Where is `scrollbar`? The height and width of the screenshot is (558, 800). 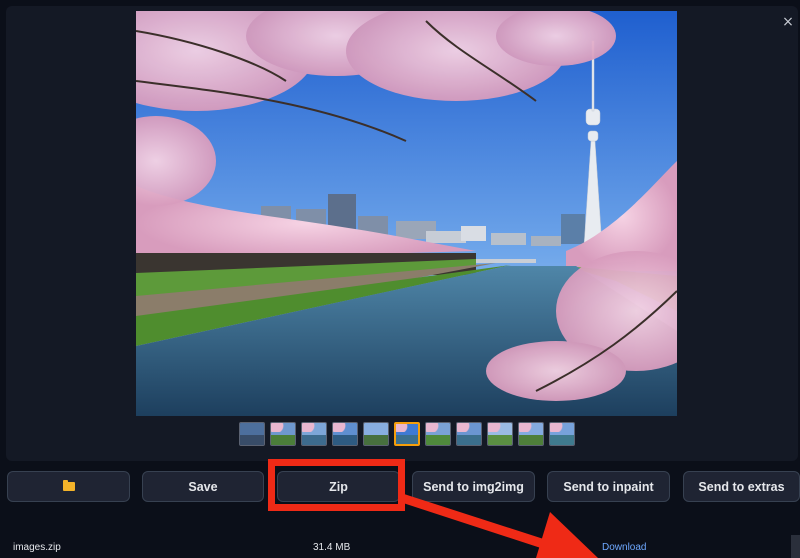
scrollbar is located at coordinates (795, 546).